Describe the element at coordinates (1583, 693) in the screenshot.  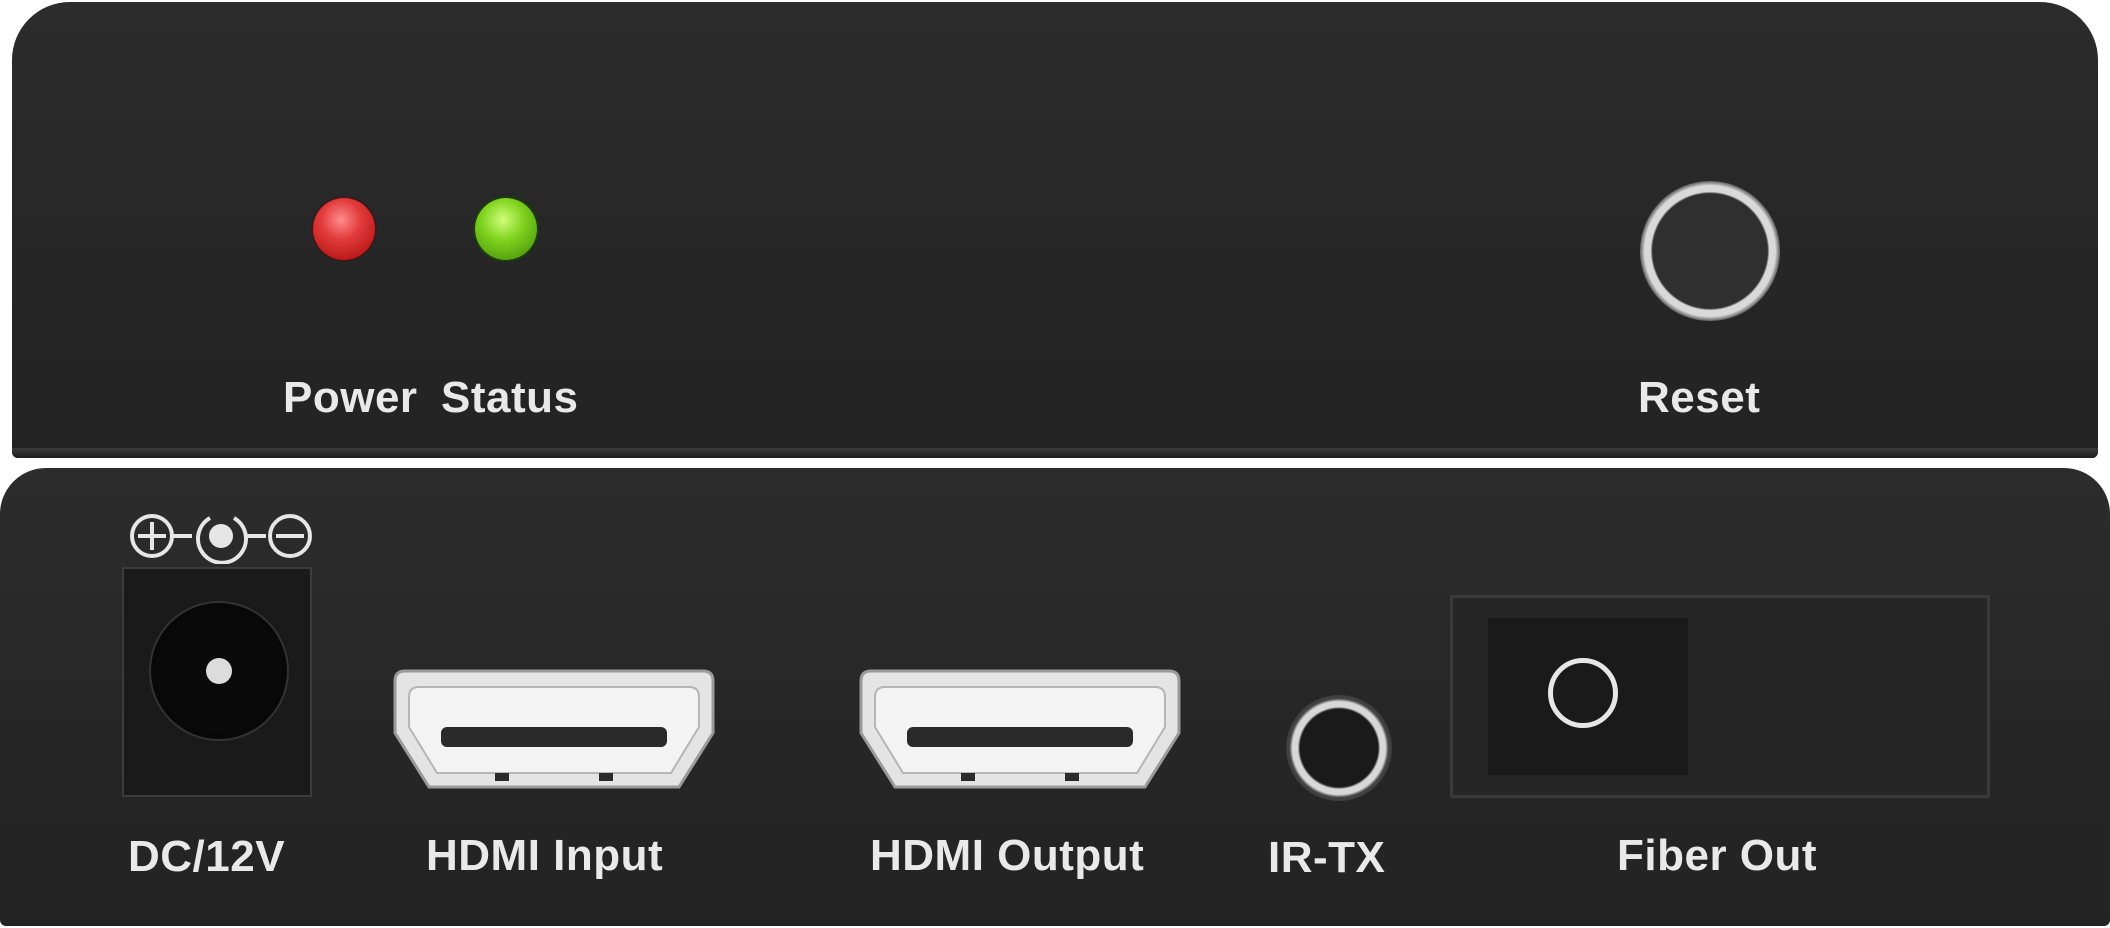
I see `fiber-ring-icon` at that location.